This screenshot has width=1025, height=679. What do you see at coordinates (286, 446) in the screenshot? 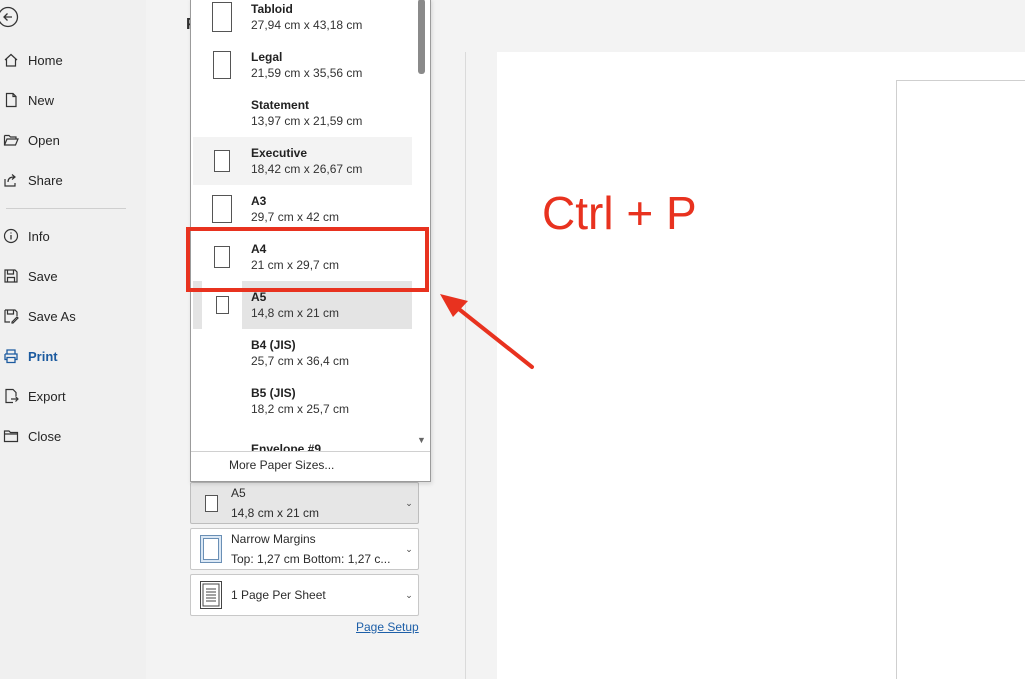
I see `paper-name: Envelope #9` at bounding box center [286, 446].